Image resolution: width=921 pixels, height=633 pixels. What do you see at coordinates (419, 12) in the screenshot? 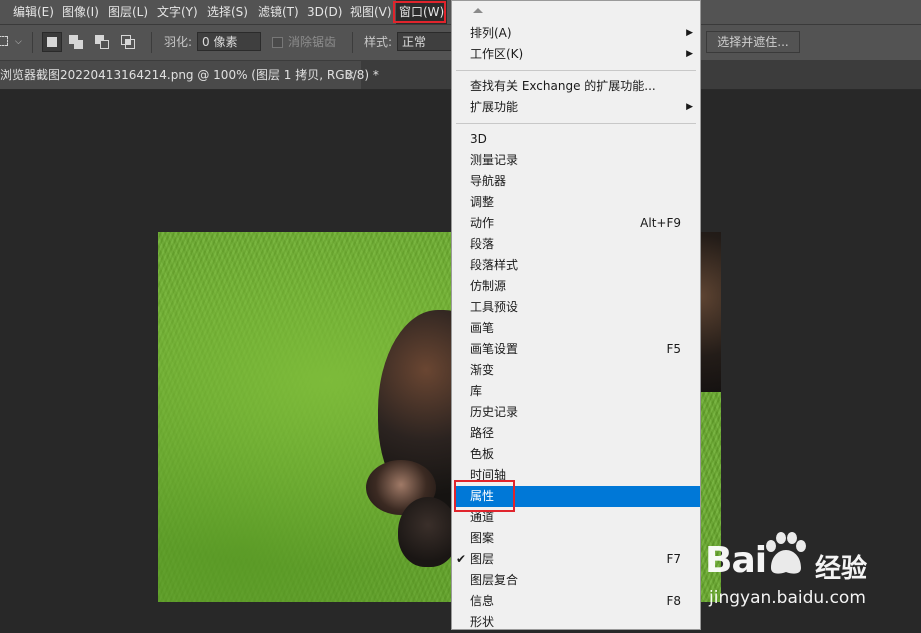
I see `annotation-box-window` at bounding box center [419, 12].